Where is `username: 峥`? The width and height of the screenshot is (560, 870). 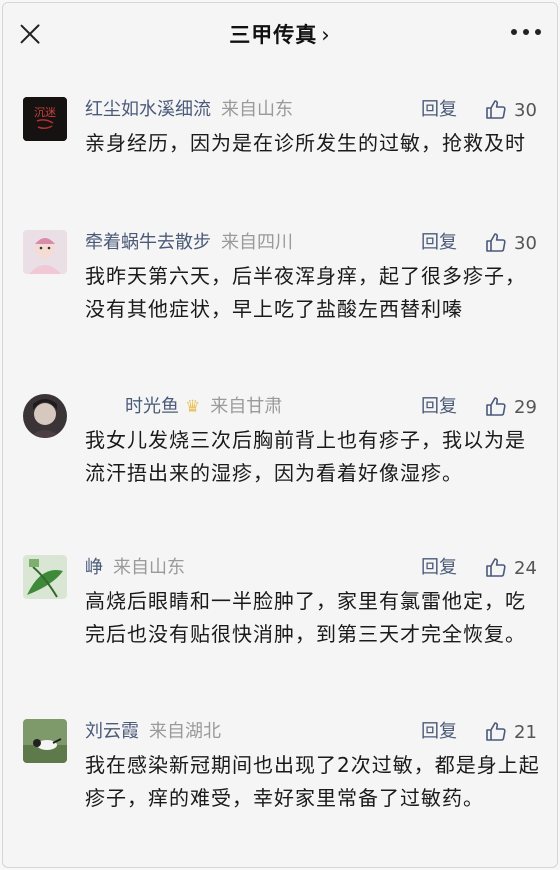
username: 峥 is located at coordinates (94, 567).